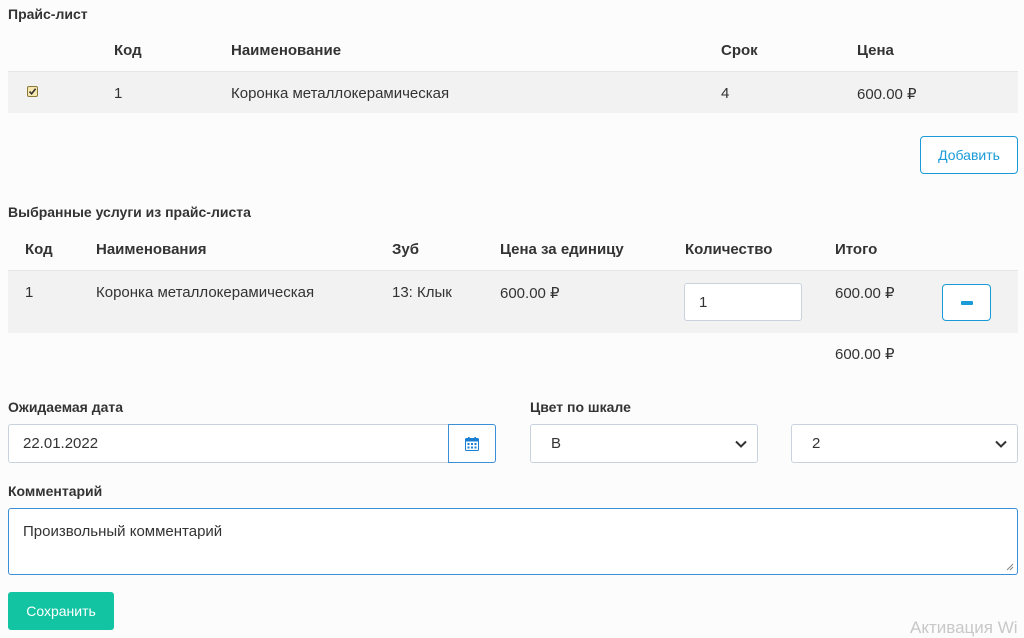 The image size is (1024, 638). I want to click on windows-activation-watermark: Активация Wi, so click(964, 627).